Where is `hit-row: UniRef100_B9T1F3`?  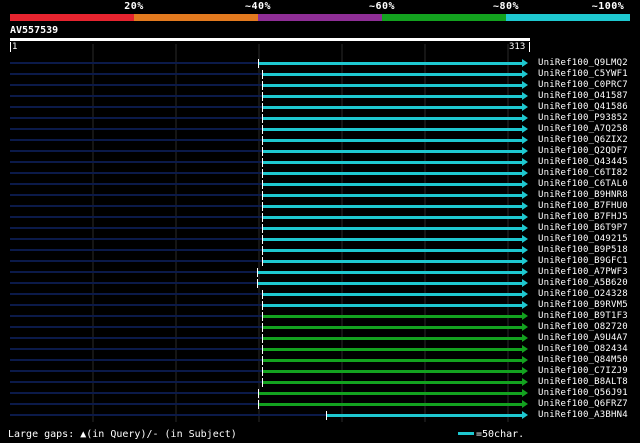 hit-row: UniRef100_B9T1F3 is located at coordinates (320, 316).